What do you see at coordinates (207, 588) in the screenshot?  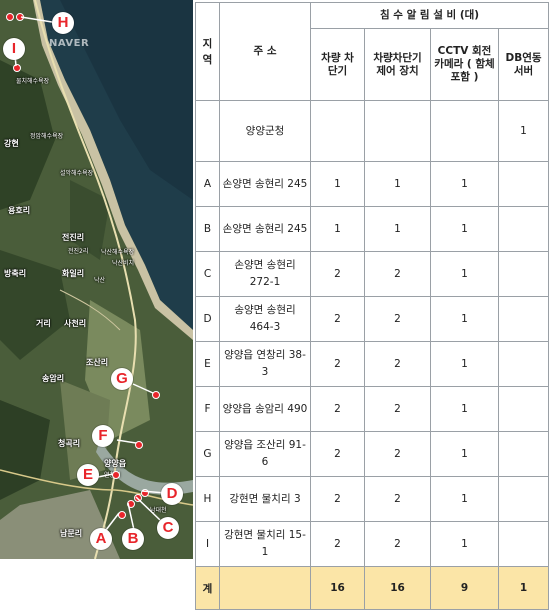 I see `total-label: 계` at bounding box center [207, 588].